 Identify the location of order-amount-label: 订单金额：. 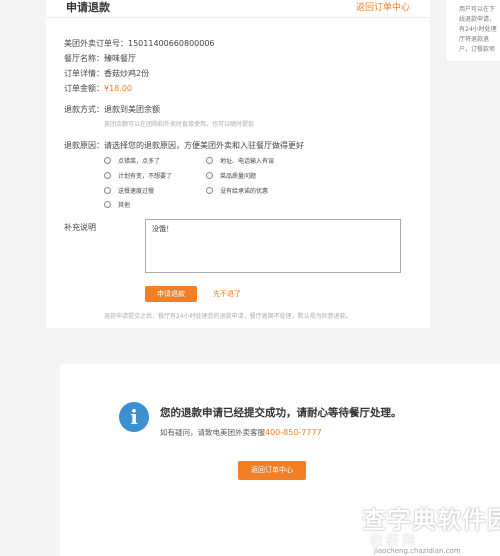
(84, 88).